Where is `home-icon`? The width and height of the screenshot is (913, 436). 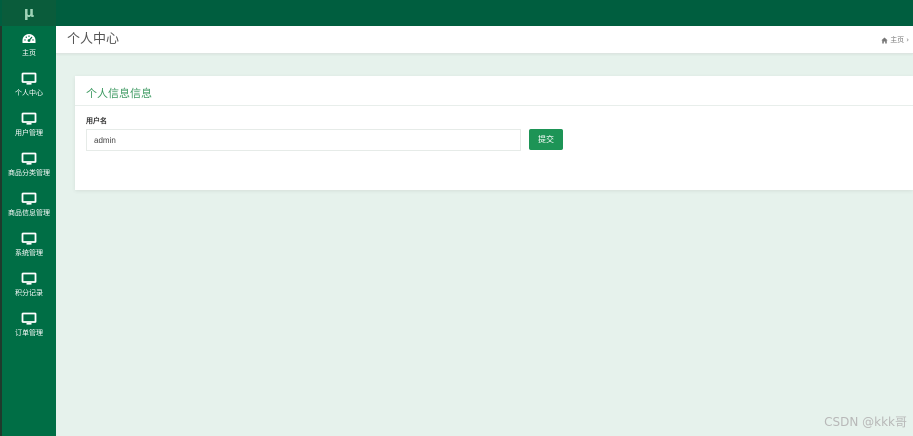
home-icon is located at coordinates (884, 40).